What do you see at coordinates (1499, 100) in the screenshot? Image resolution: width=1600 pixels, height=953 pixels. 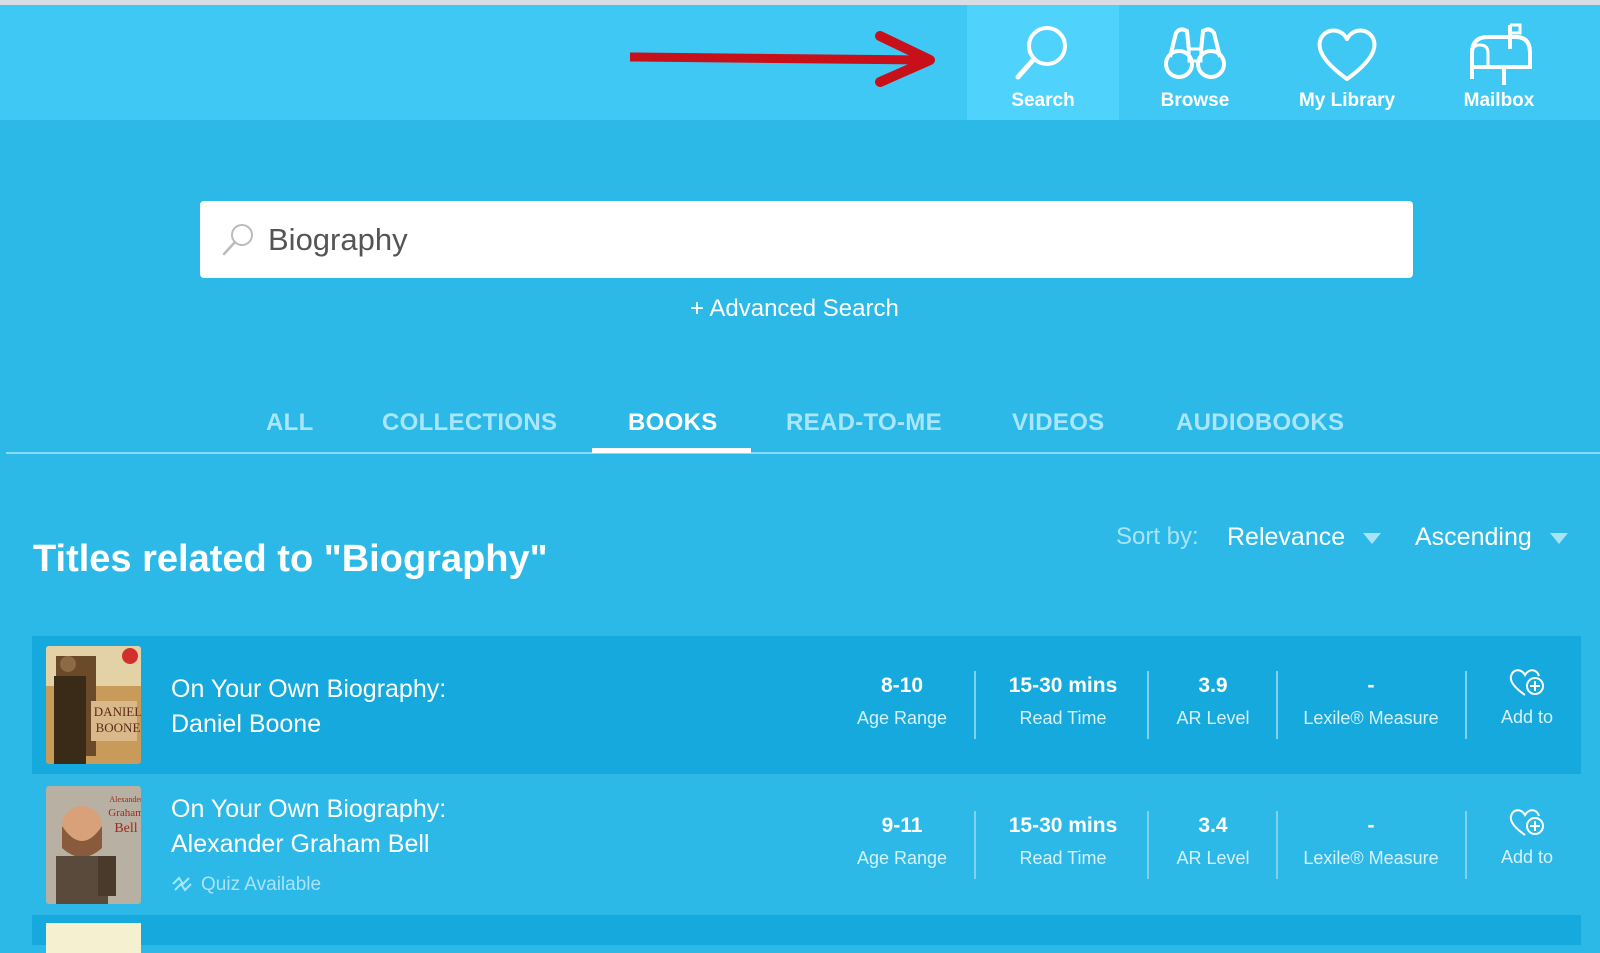 I see `nav-mailbox-label: Mailbox` at bounding box center [1499, 100].